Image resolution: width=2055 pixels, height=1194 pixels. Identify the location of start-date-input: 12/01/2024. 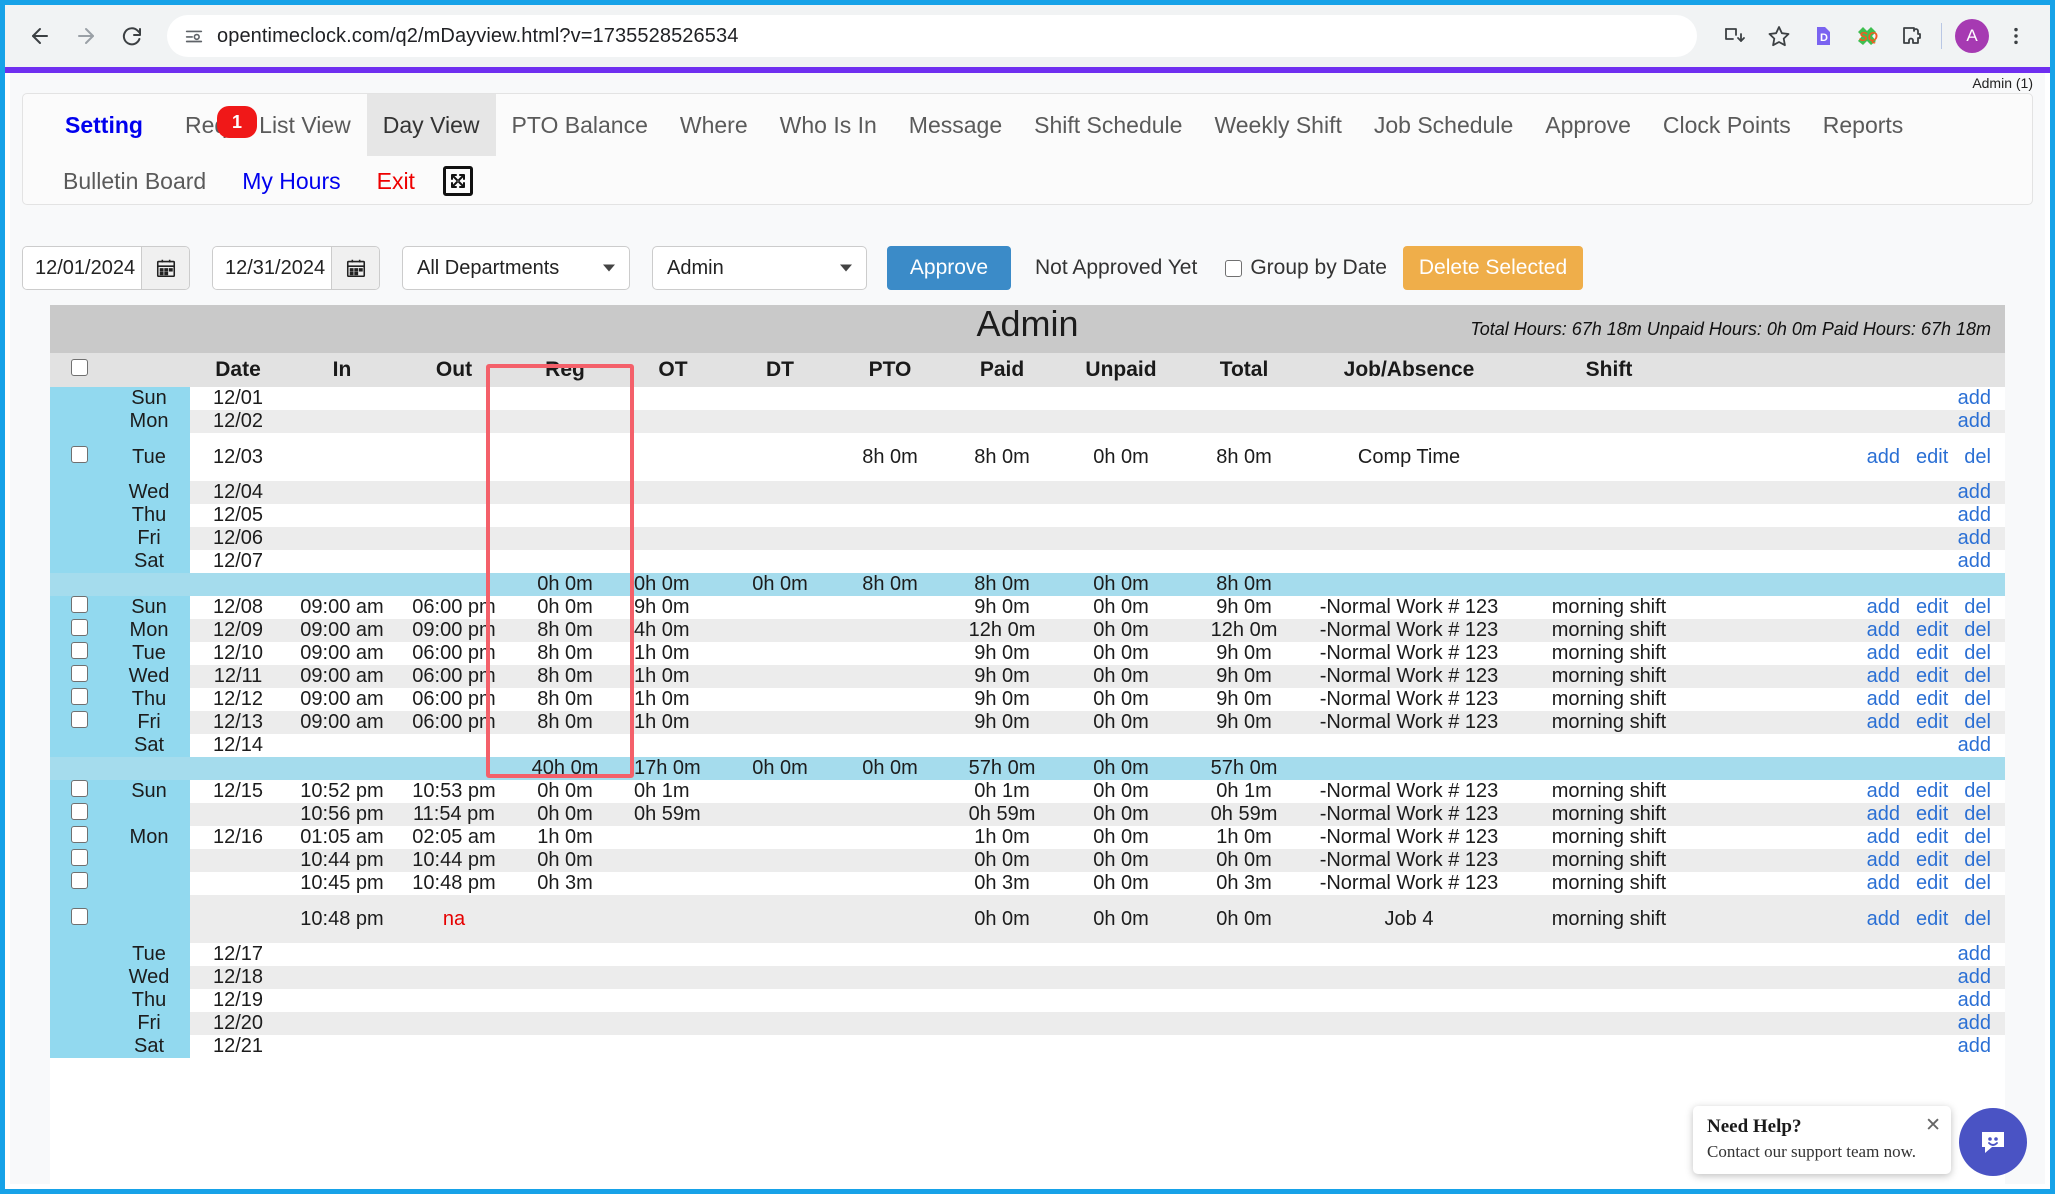
(82, 268).